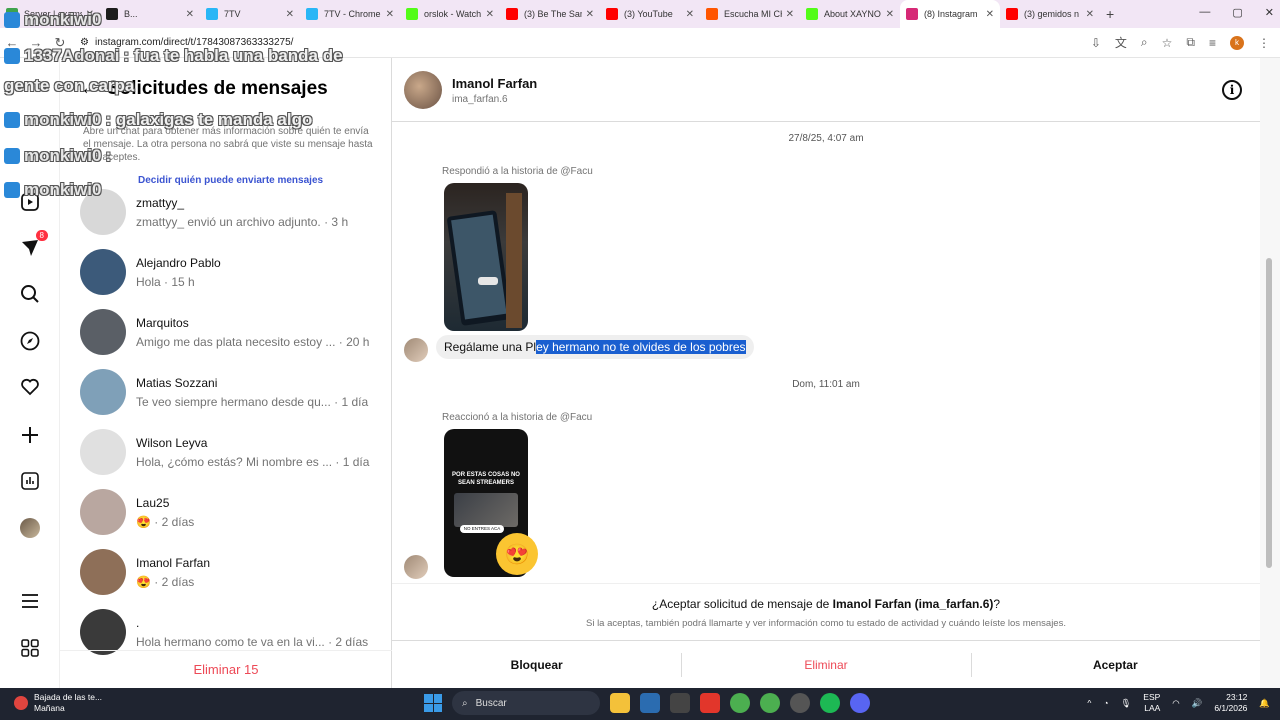 This screenshot has height=720, width=1280. I want to click on browser-tab: (3) YouTube ✕, so click(650, 14).